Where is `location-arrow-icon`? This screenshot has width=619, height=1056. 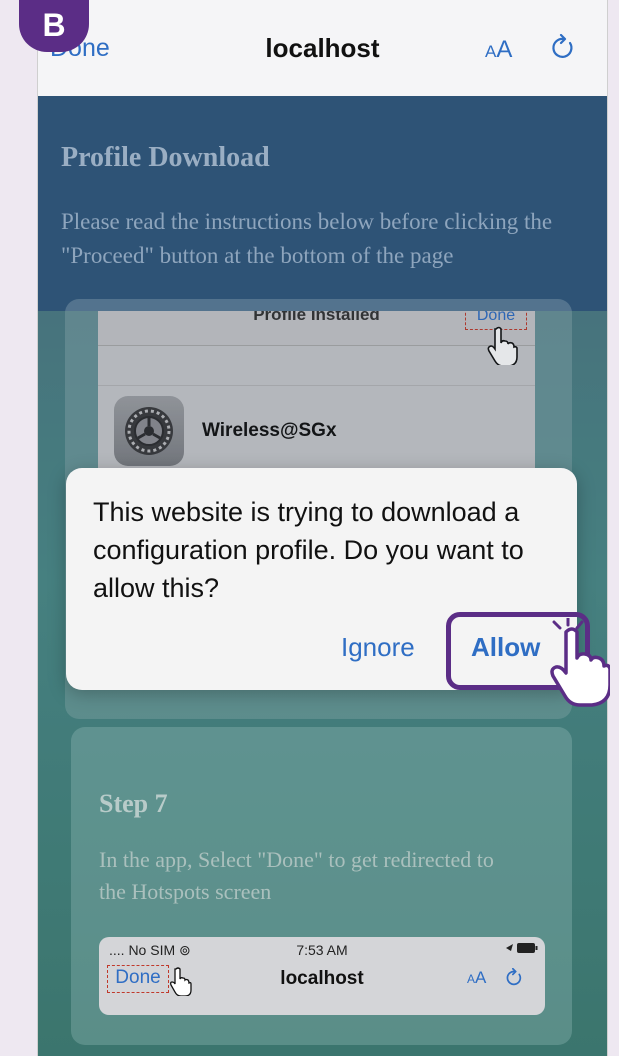
location-arrow-icon is located at coordinates (509, 947).